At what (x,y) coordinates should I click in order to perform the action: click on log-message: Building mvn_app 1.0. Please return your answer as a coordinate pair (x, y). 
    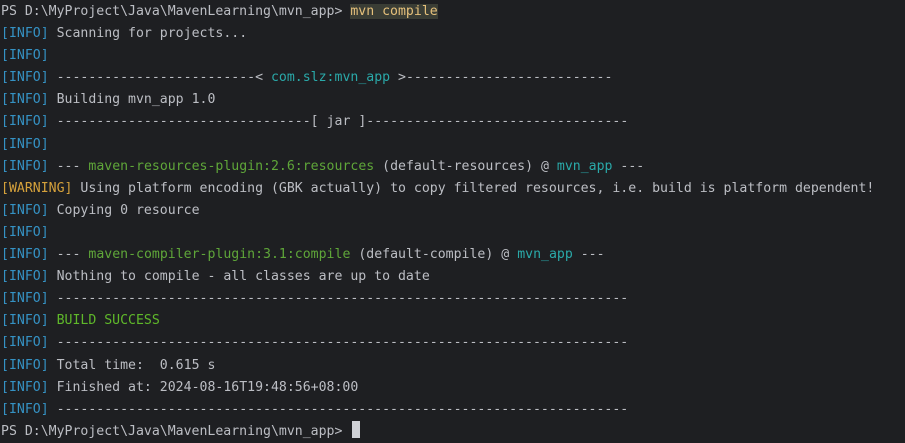
    Looking at the image, I should click on (136, 100).